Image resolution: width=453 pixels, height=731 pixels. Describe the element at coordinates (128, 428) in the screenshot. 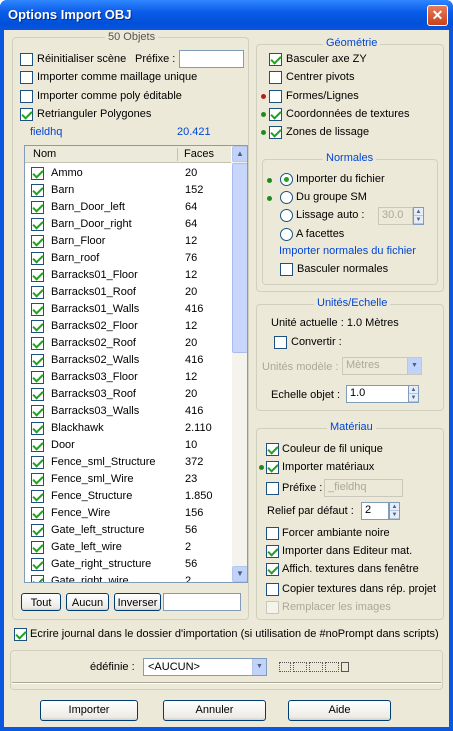

I see `list-item: Blackhawk 2.110` at that location.